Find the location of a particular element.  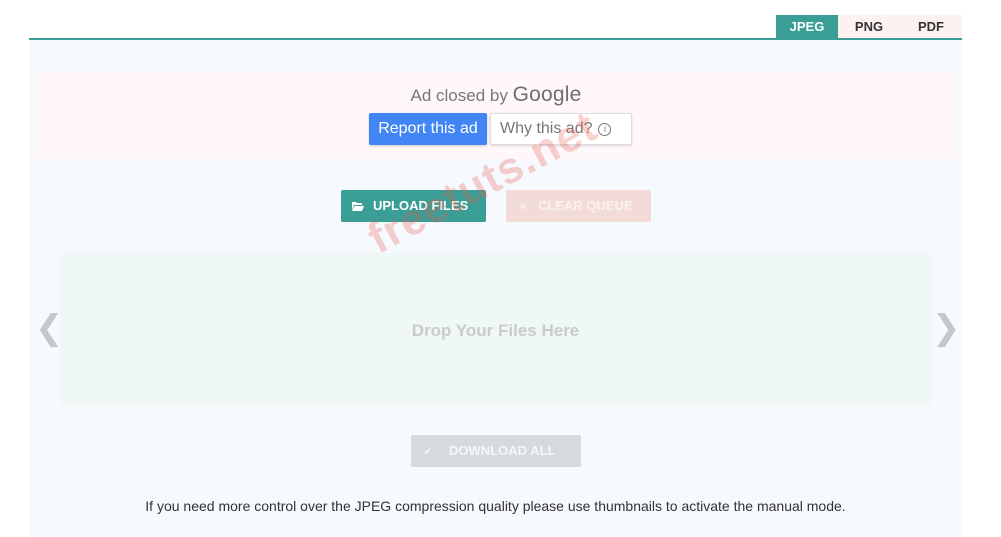

info-icon: i is located at coordinates (605, 129).